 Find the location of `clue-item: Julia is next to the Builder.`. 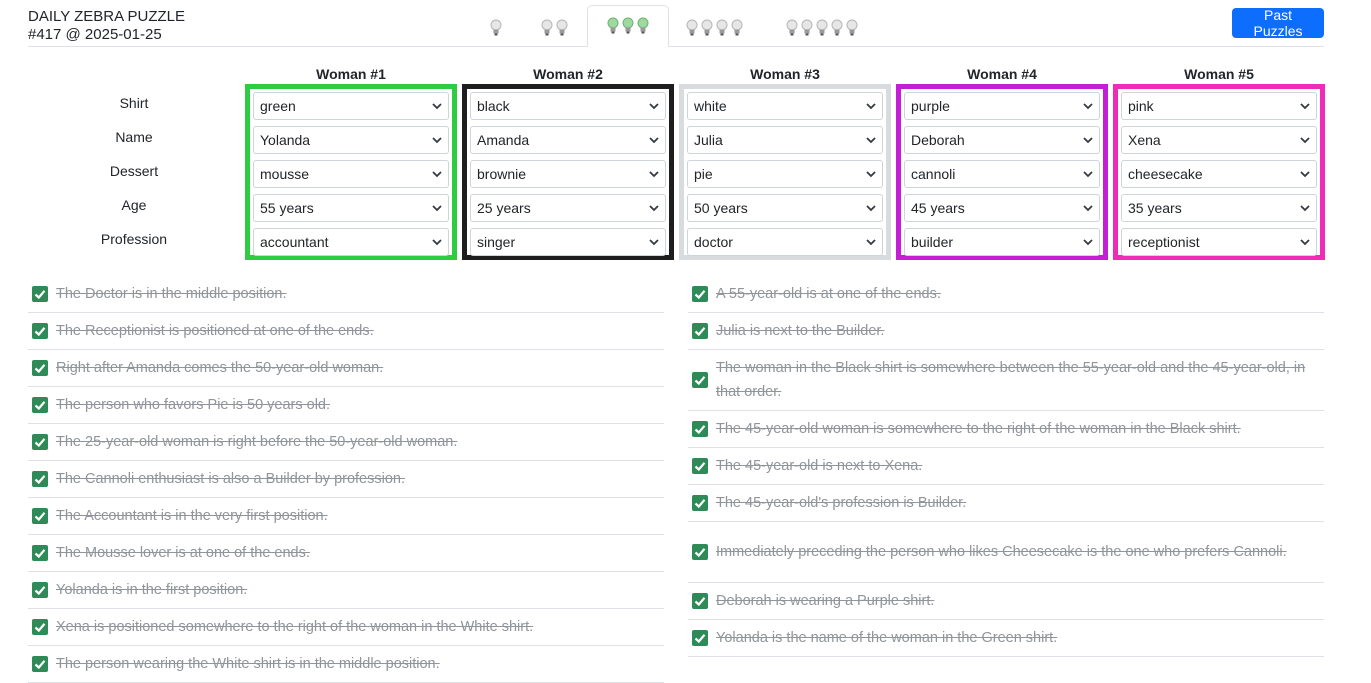

clue-item: Julia is next to the Builder. is located at coordinates (1006, 331).